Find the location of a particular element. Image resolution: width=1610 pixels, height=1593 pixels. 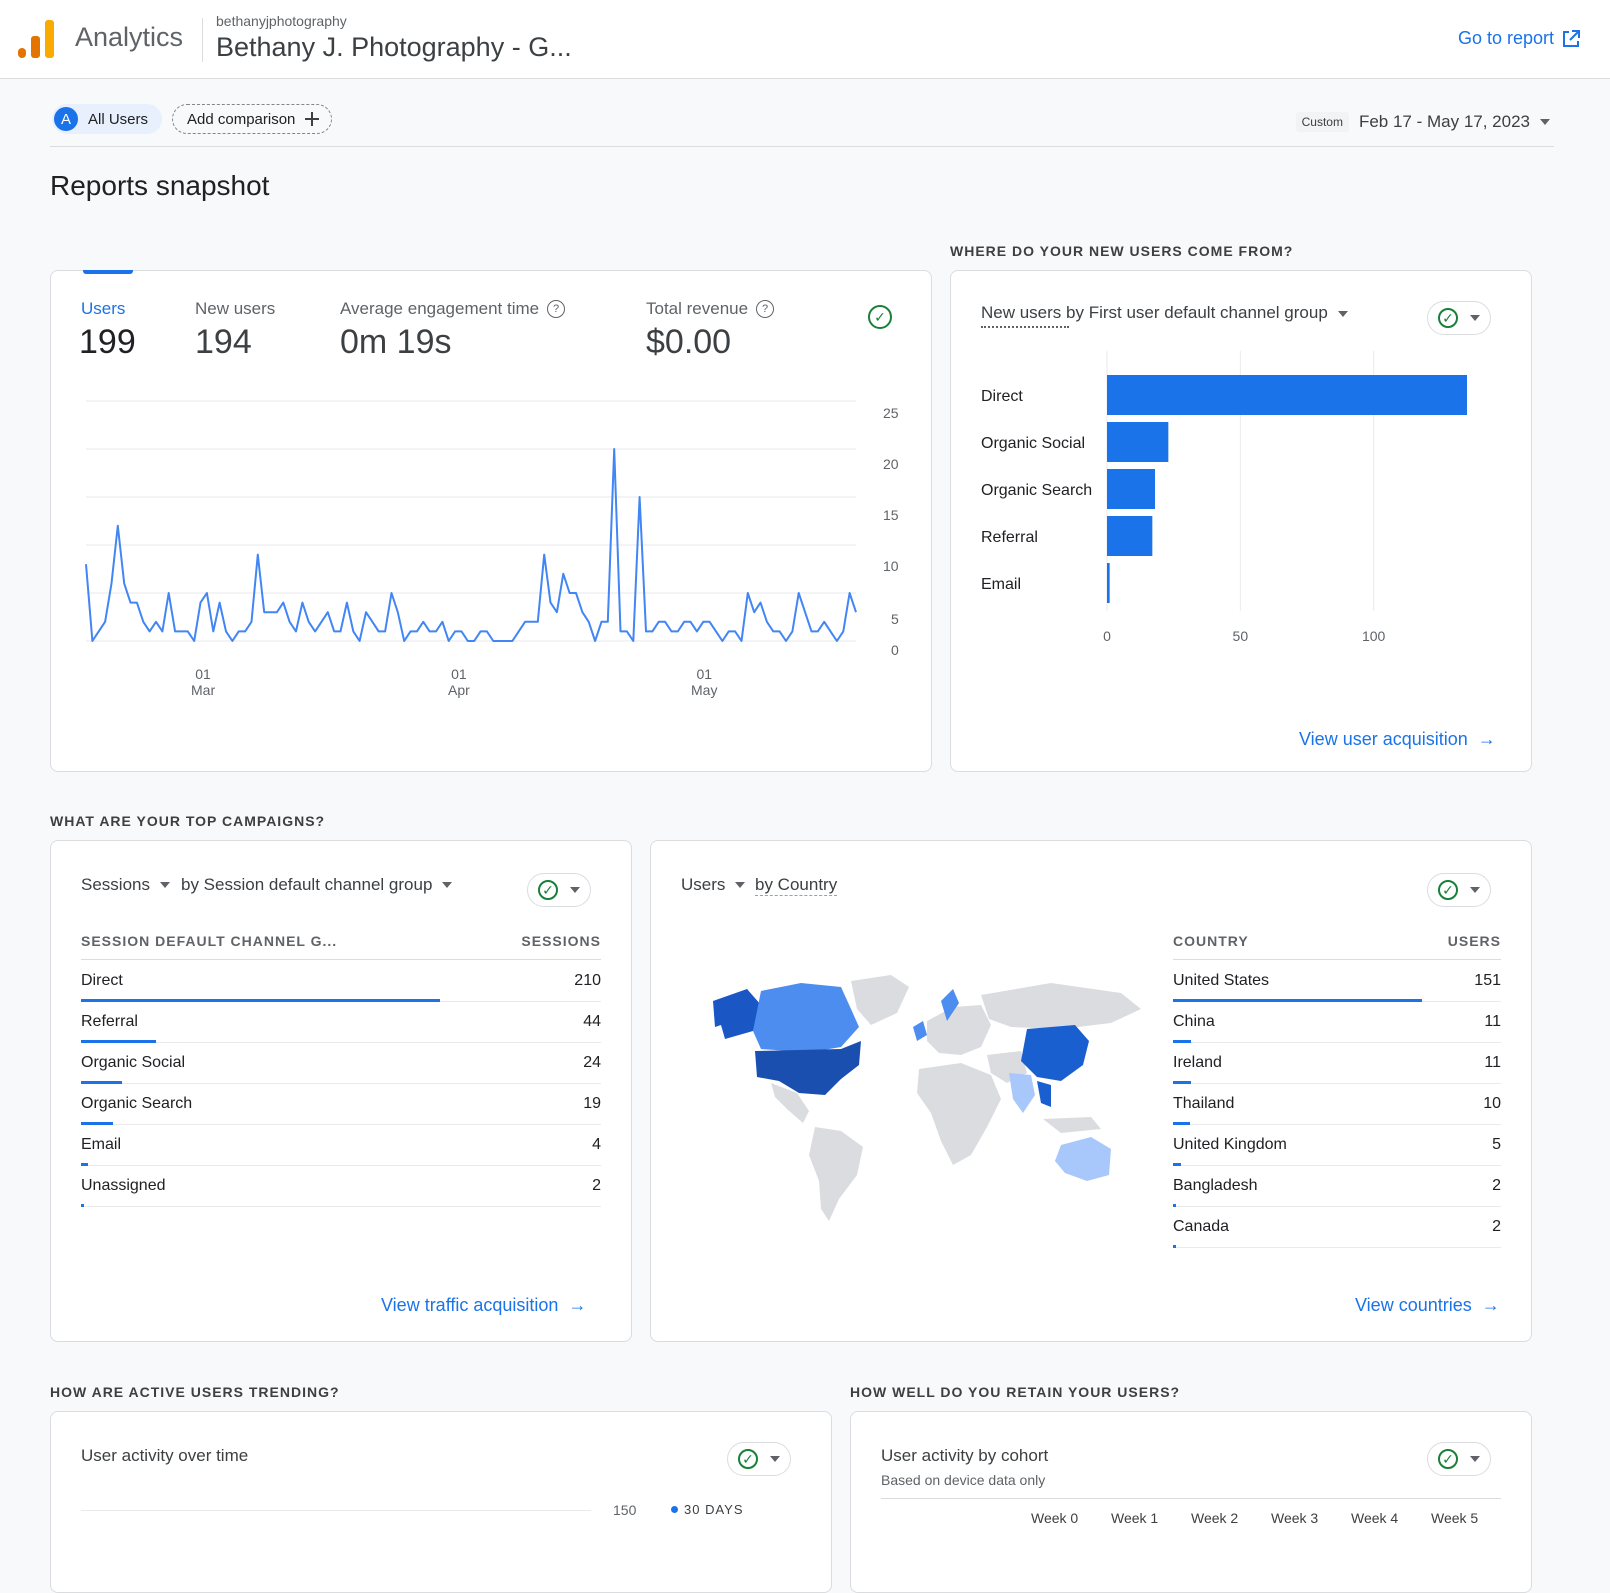

metric-selector: Sessions is located at coordinates (125, 885).